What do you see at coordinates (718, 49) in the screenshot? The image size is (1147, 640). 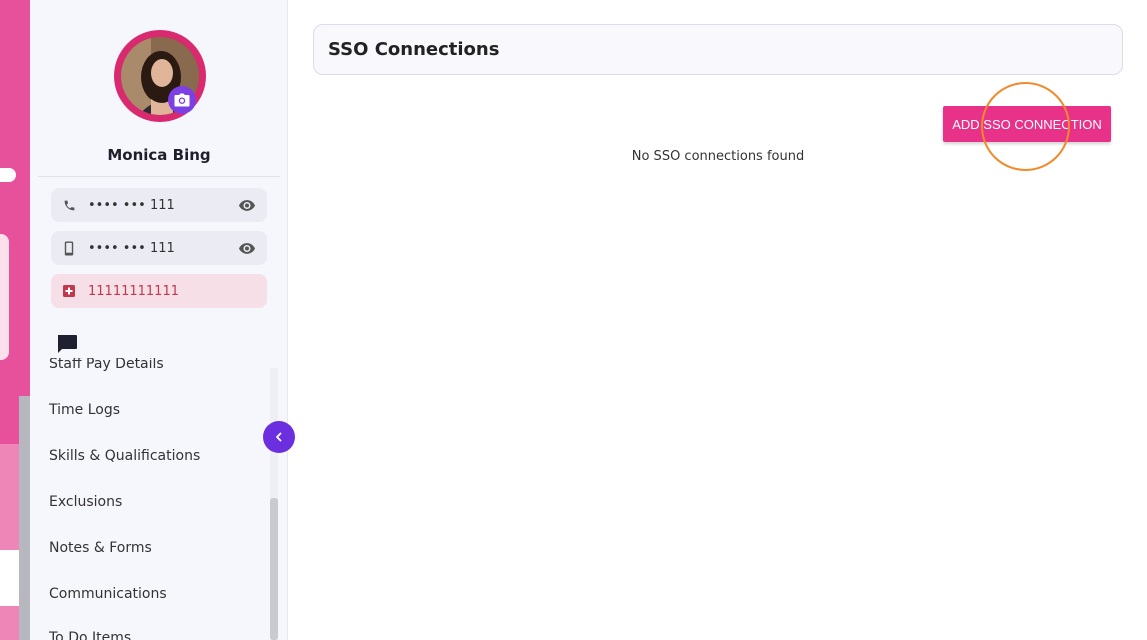 I see `page-header: SSO Connections` at bounding box center [718, 49].